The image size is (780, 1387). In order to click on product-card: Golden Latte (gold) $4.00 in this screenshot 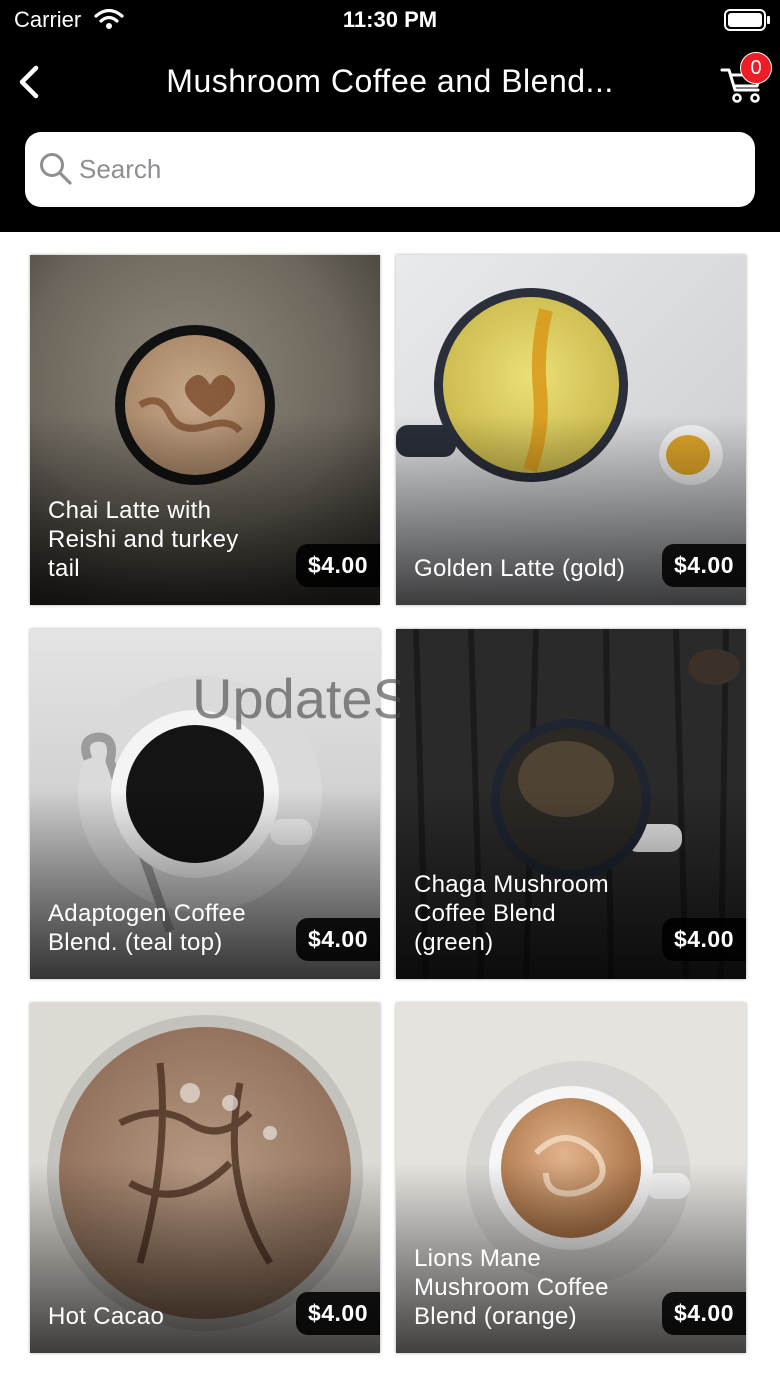, I will do `click(571, 430)`.